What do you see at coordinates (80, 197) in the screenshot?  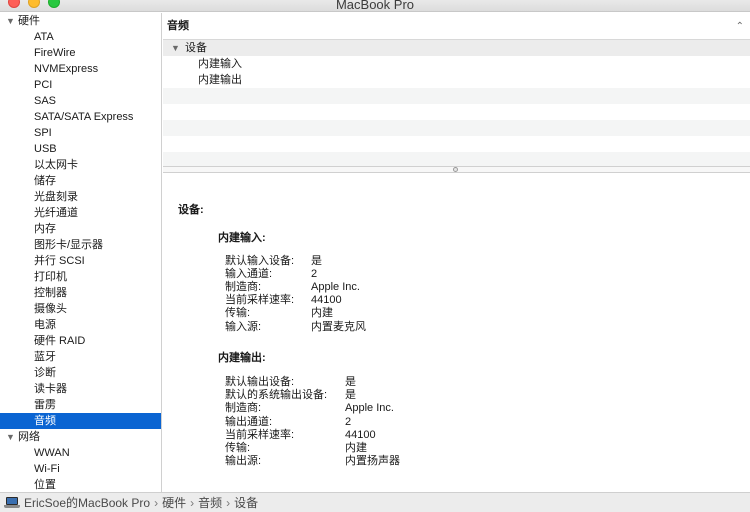 I see `sidebar-item-disc-burning: 光盘刻录` at bounding box center [80, 197].